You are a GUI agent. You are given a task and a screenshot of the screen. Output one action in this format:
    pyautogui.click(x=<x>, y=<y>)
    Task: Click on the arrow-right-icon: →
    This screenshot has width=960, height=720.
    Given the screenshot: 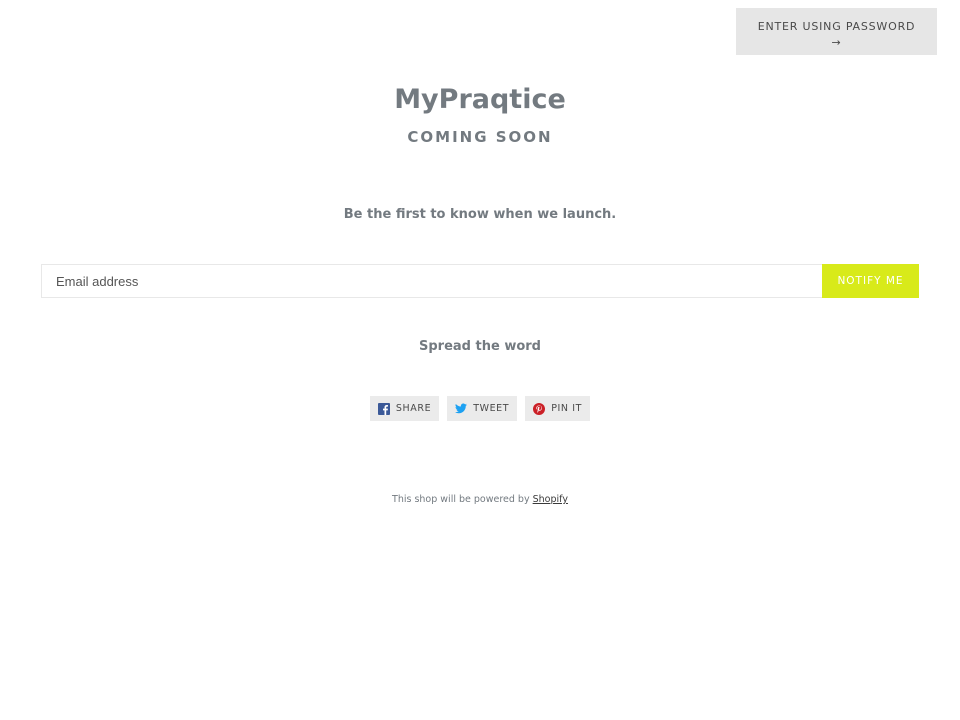 What is the action you would take?
    pyautogui.click(x=836, y=42)
    